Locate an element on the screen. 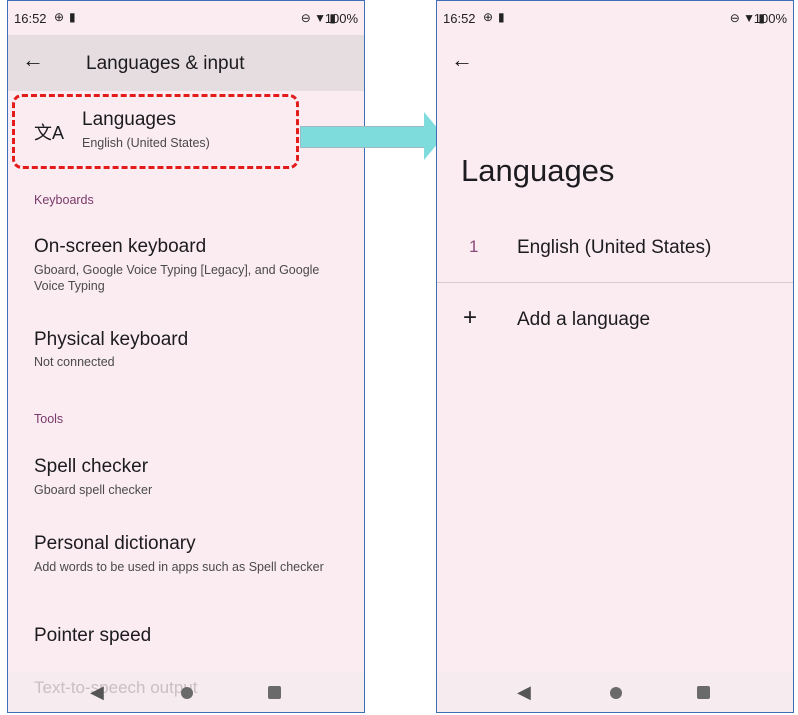 The height and width of the screenshot is (715, 798). language-number: 1 is located at coordinates (474, 246).